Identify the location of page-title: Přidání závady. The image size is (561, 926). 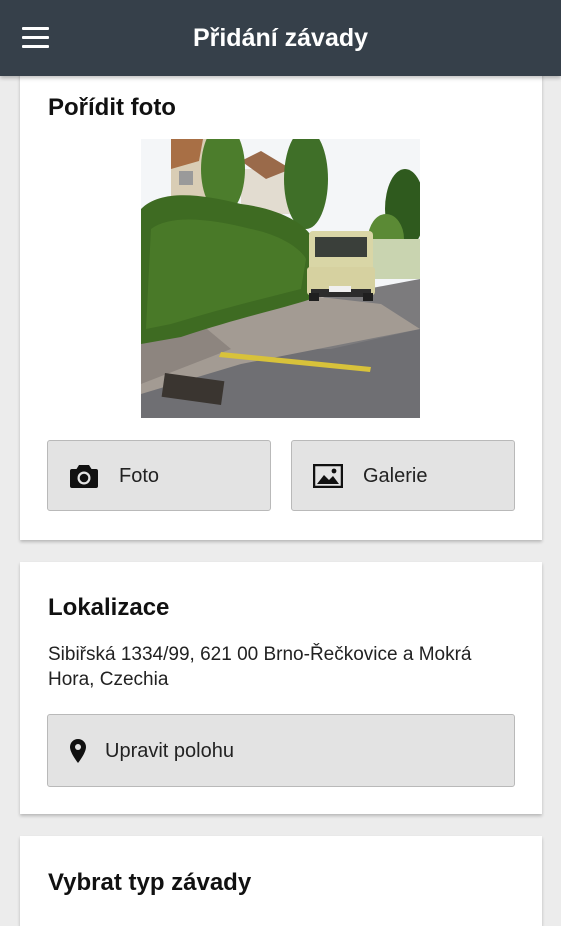
(280, 38).